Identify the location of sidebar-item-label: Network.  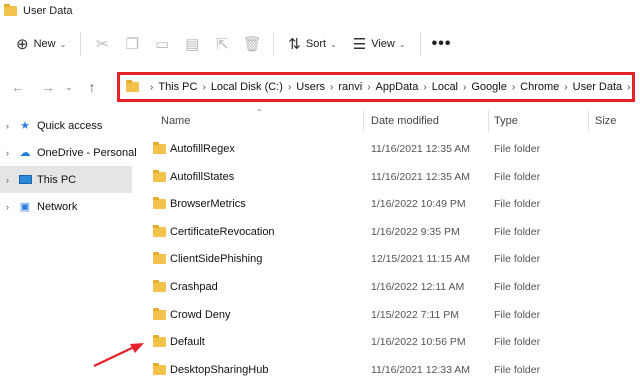
(57, 206).